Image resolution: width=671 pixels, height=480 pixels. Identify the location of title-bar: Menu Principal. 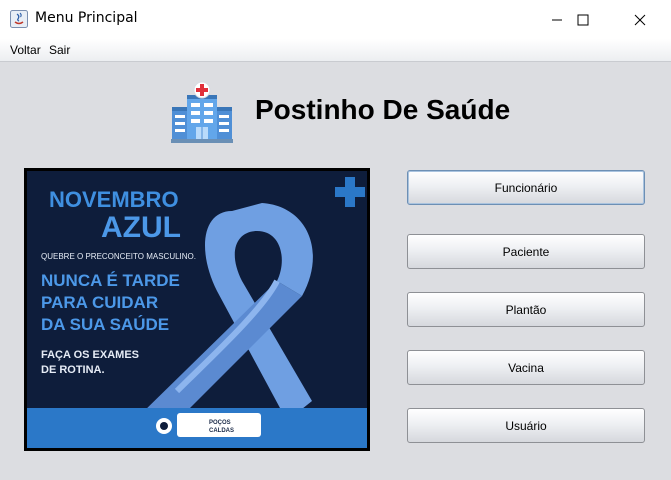
(335, 19).